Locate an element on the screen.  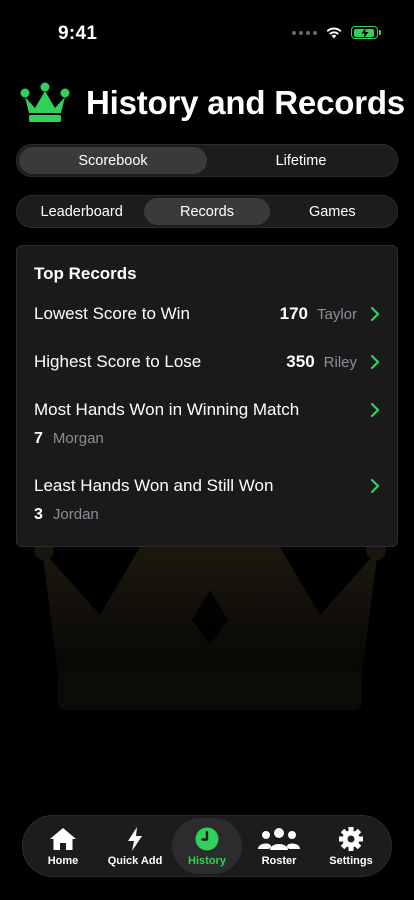
segment-records: Records is located at coordinates (207, 211).